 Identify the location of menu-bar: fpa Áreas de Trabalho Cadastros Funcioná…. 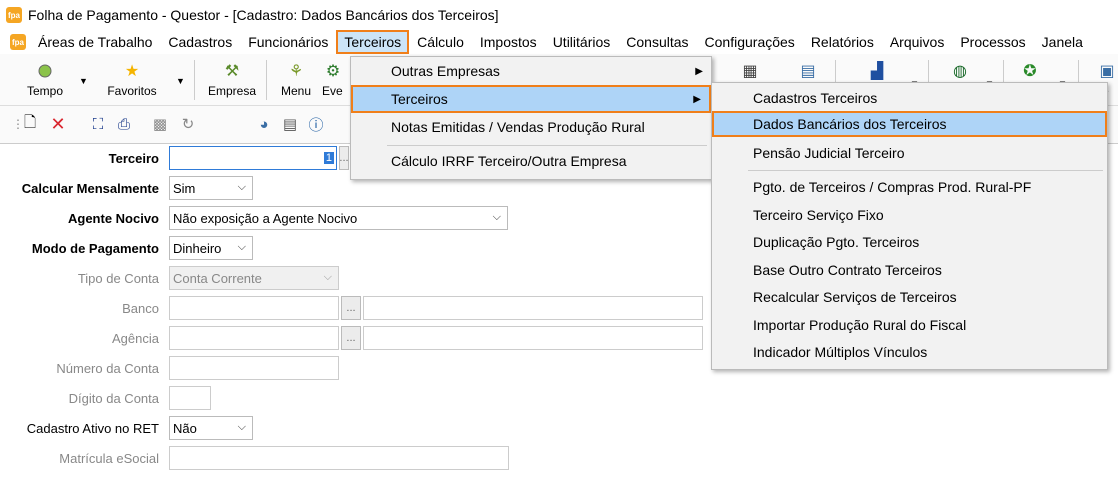
(559, 42).